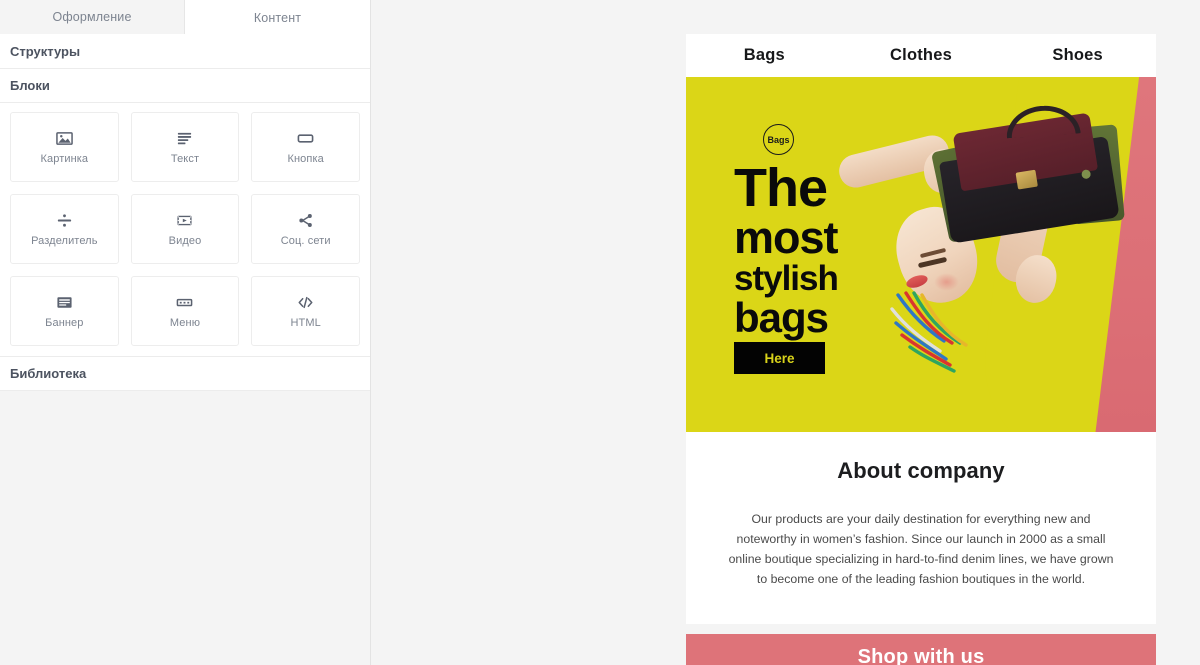 This screenshot has height=665, width=1200. Describe the element at coordinates (937, 332) in the screenshot. I see `model-scarf` at that location.